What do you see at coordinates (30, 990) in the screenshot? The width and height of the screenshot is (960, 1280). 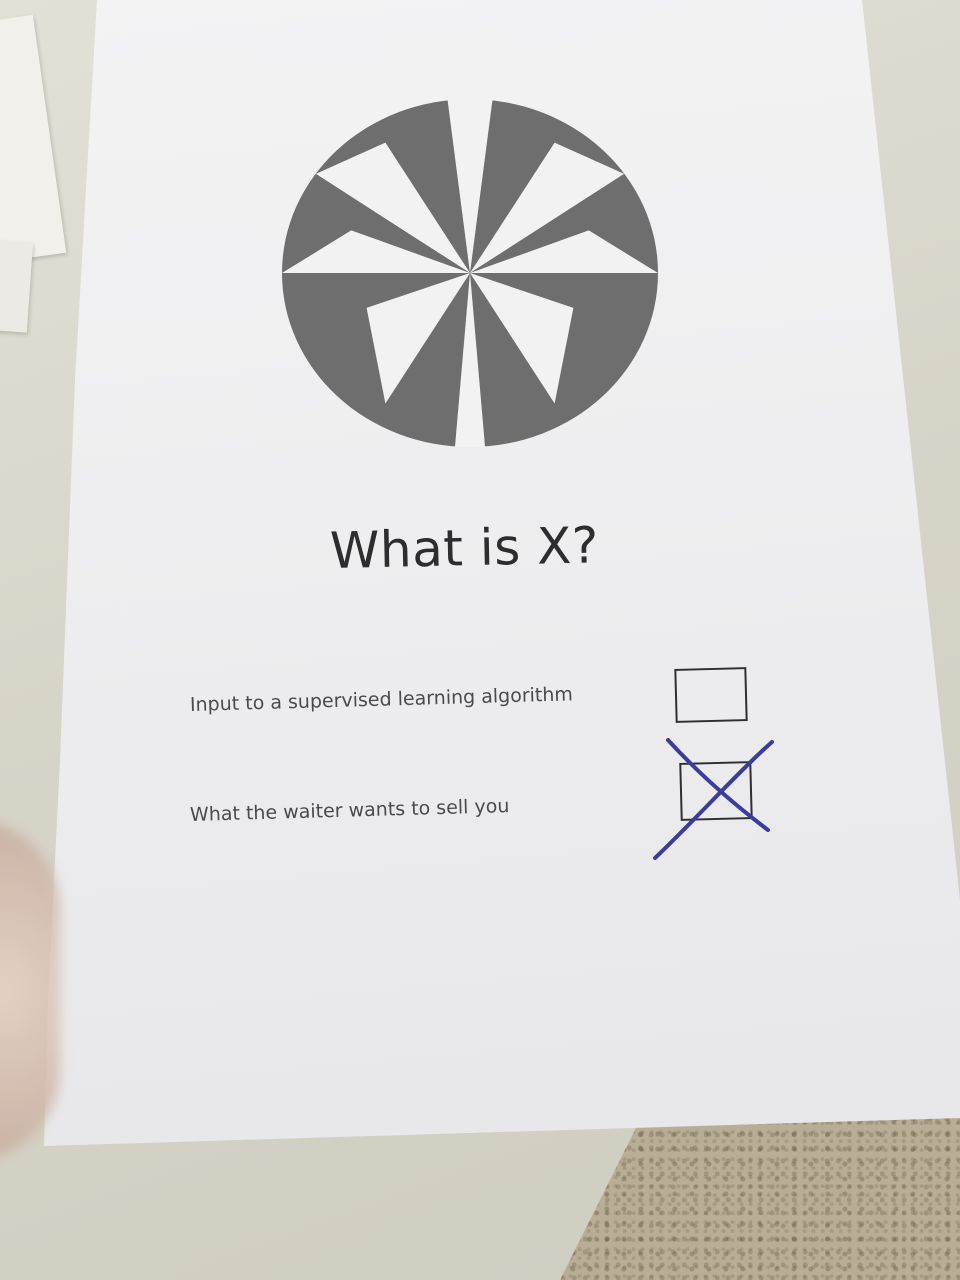 I see `thumb` at bounding box center [30, 990].